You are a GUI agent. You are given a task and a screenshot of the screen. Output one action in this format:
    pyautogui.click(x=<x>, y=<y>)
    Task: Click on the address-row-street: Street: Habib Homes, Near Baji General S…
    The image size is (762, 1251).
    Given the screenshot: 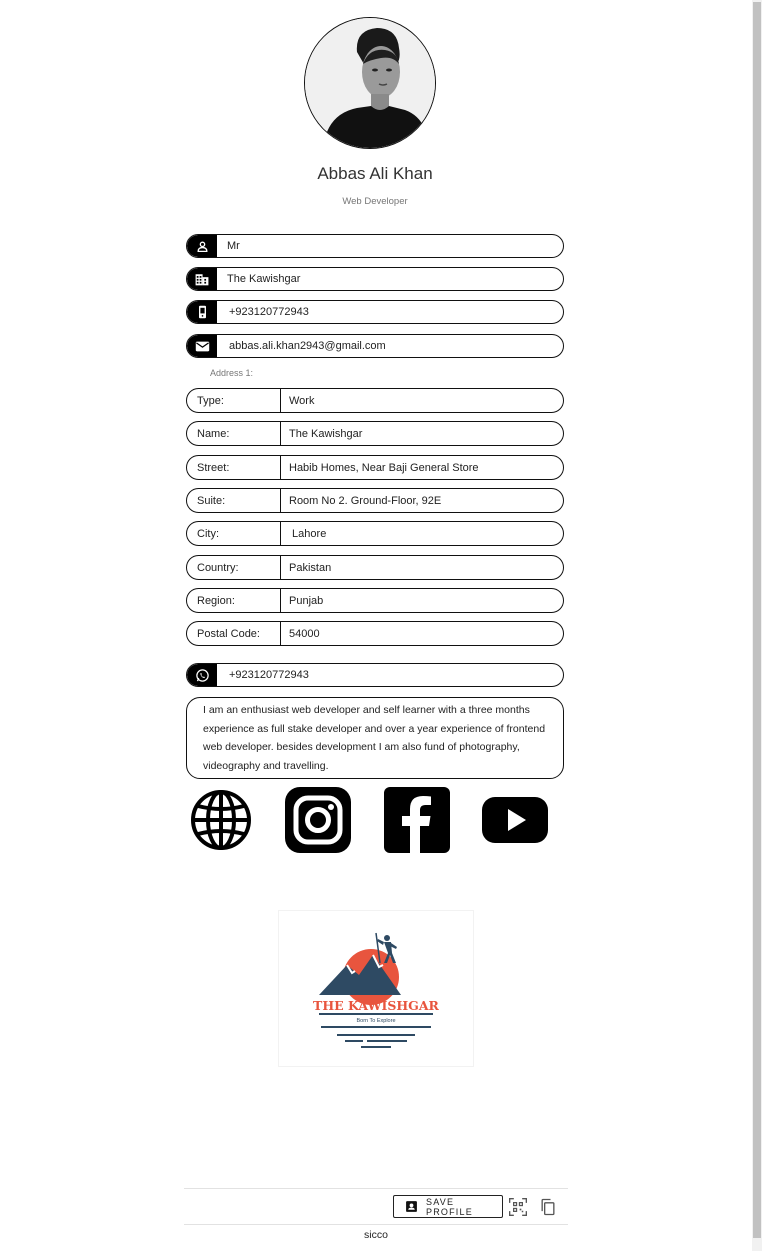 What is the action you would take?
    pyautogui.click(x=375, y=467)
    